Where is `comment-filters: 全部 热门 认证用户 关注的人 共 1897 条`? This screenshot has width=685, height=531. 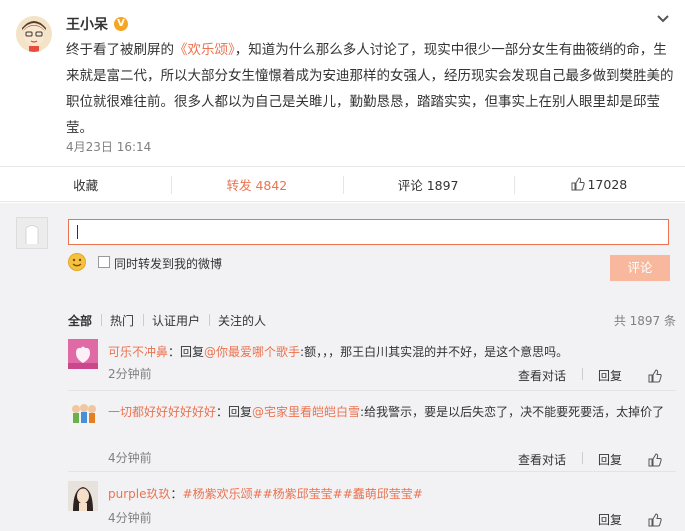 comment-filters: 全部 热门 认证用户 关注的人 共 1897 条 is located at coordinates (372, 320).